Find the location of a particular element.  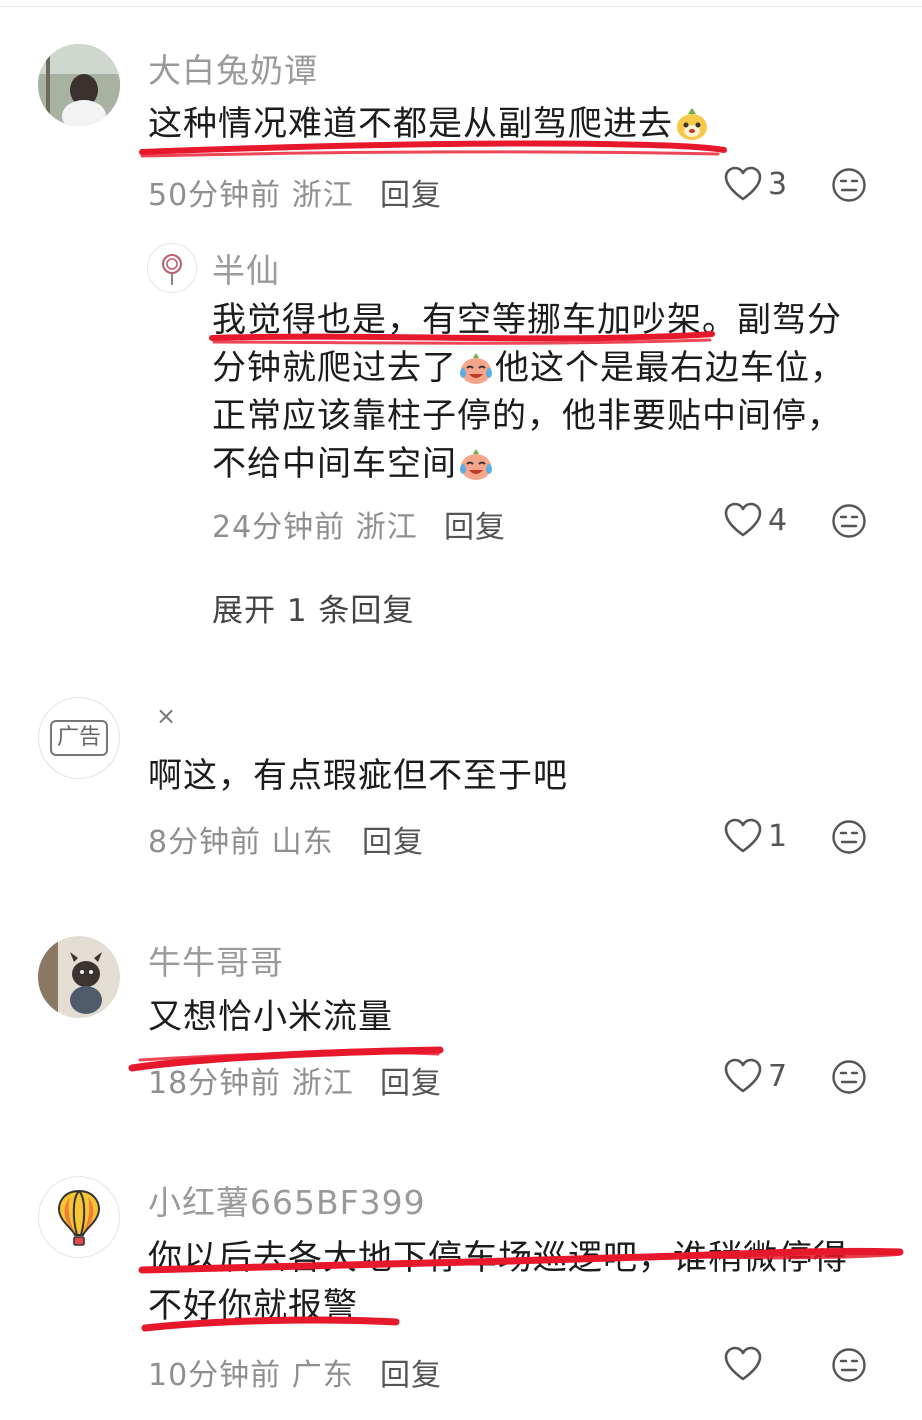

comment-text: 你以后去各大地下停车场巡逻吧，谁稍微停得 不好你就报警 is located at coordinates (513, 1282).